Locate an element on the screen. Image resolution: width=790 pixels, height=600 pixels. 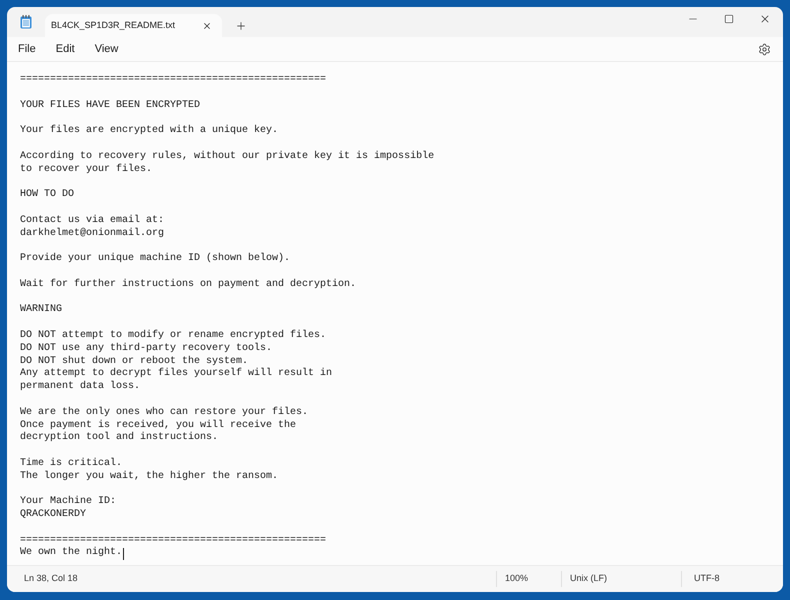
document-tab: BL4CK_SP1D3R_README.txt is located at coordinates (133, 25).